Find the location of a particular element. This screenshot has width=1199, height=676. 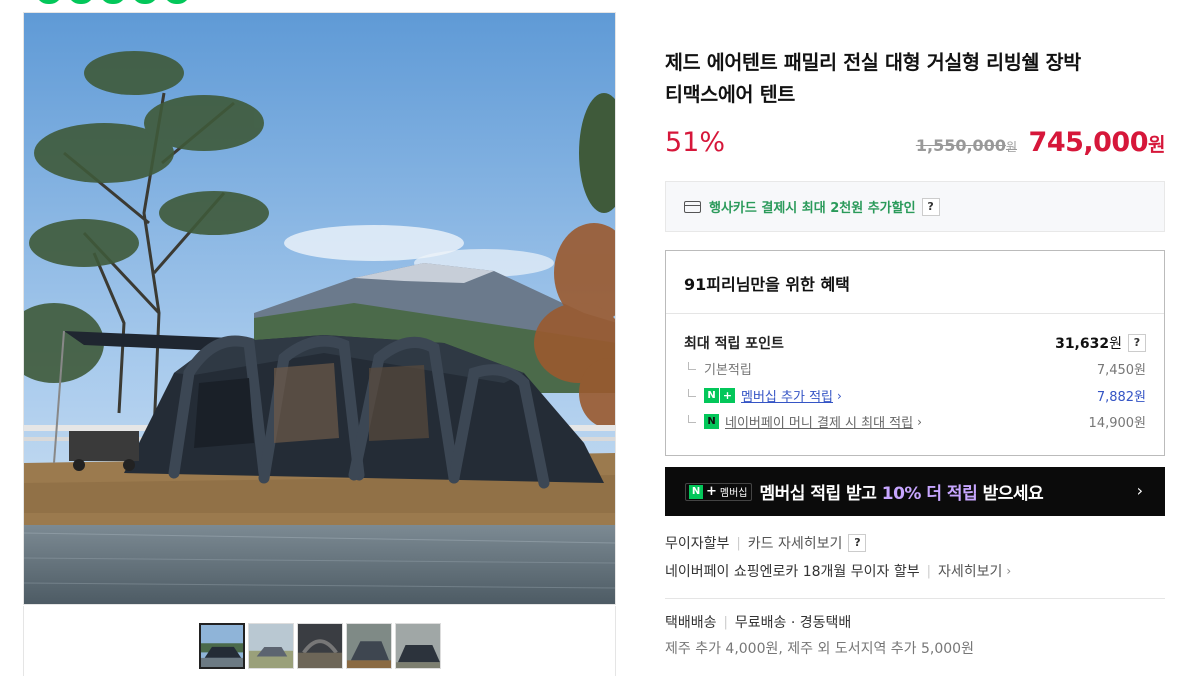

mb-badge-text: 멤버십 is located at coordinates (733, 493).